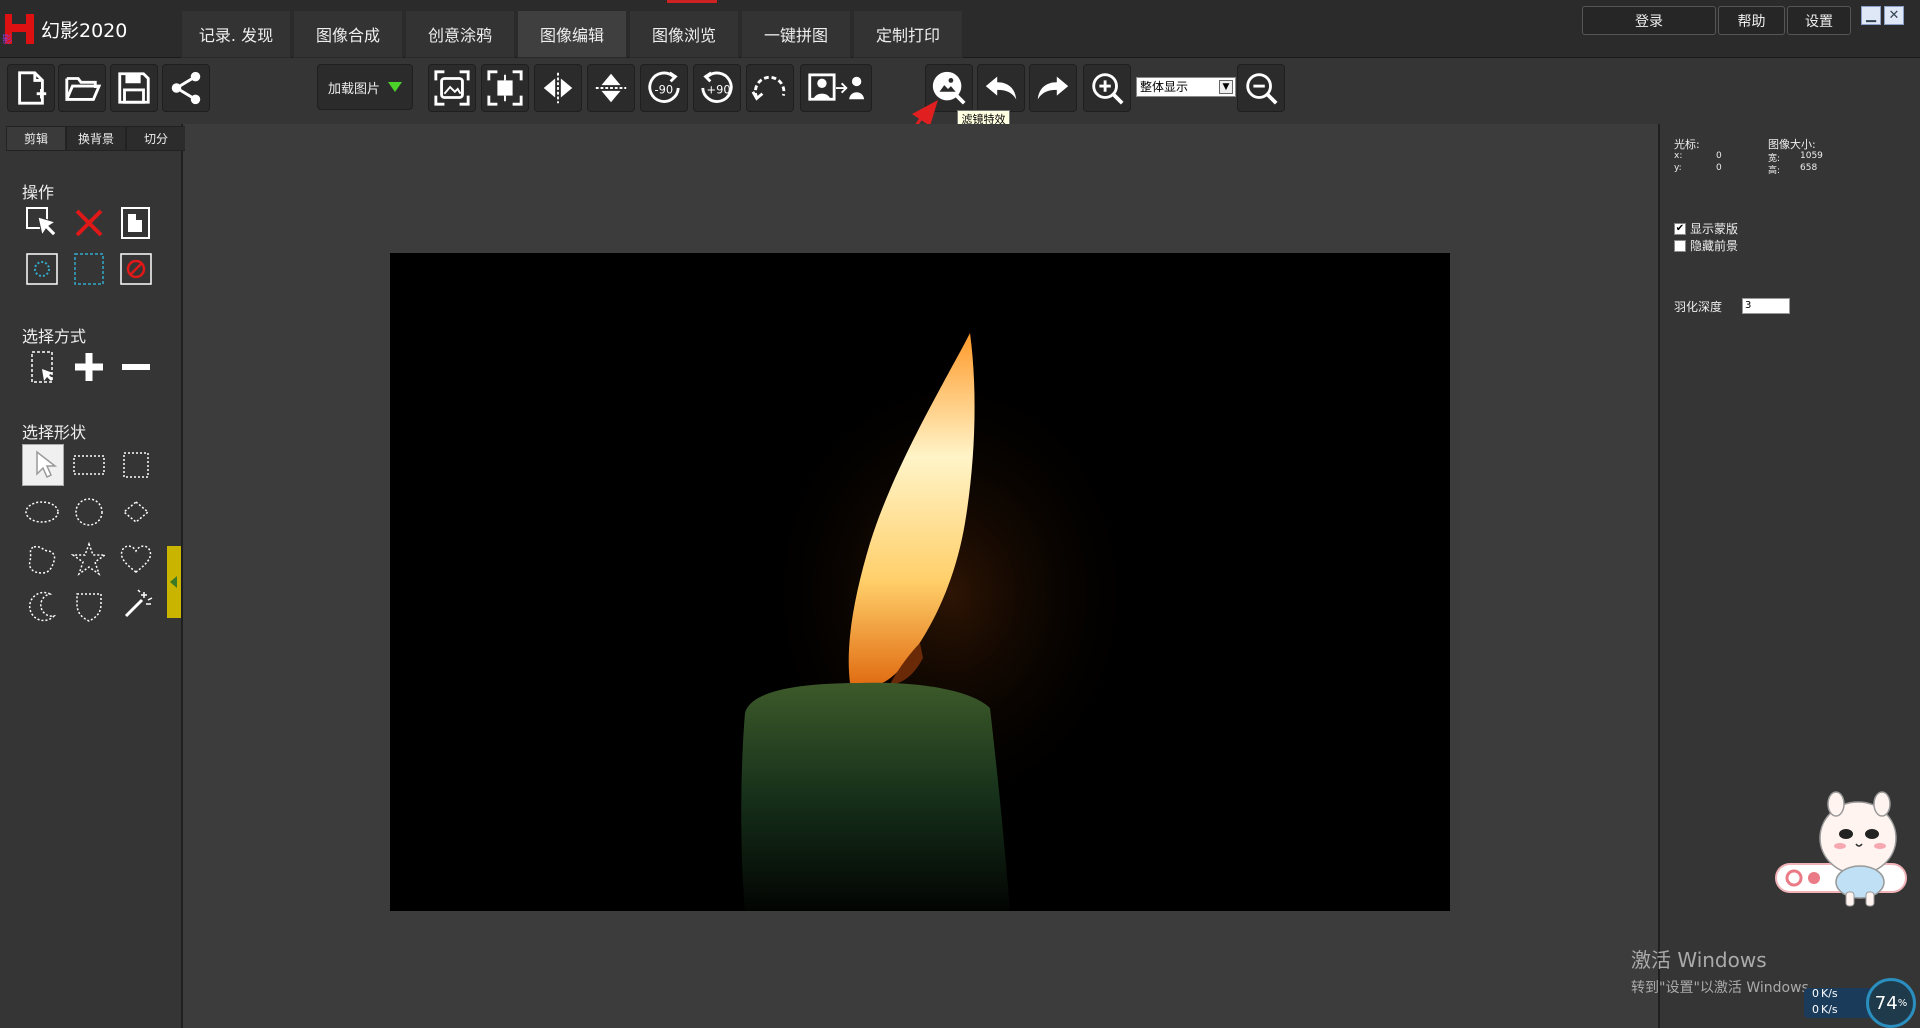  I want to click on shape-shield-tool, so click(89, 606).